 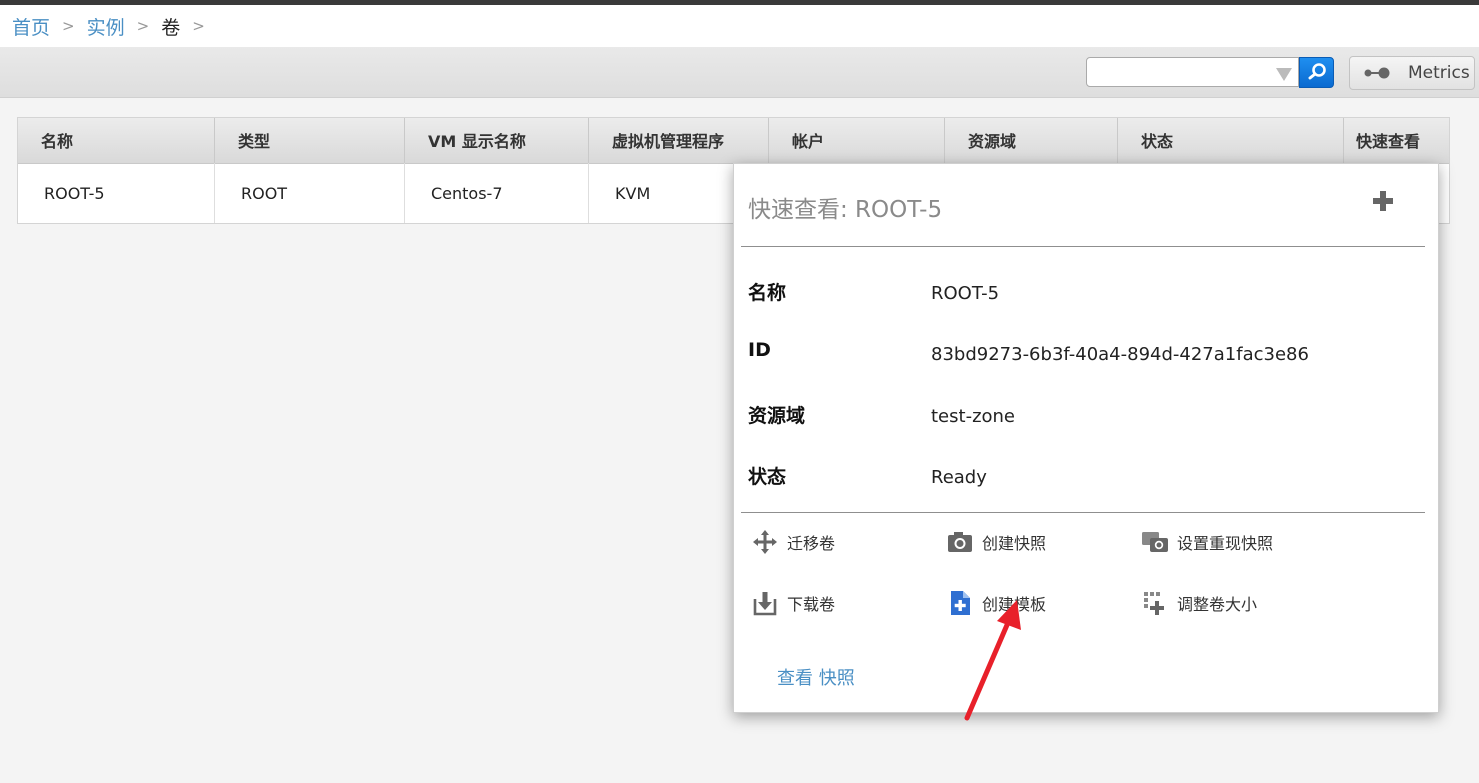 What do you see at coordinates (31, 26) in the screenshot?
I see `breadcrumb-home: 首页` at bounding box center [31, 26].